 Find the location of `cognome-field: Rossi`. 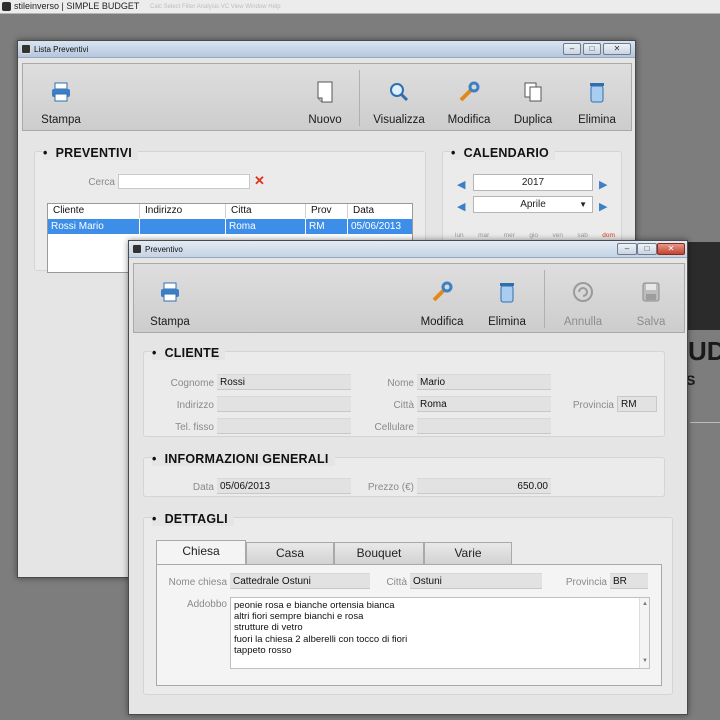

cognome-field: Rossi is located at coordinates (284, 382).